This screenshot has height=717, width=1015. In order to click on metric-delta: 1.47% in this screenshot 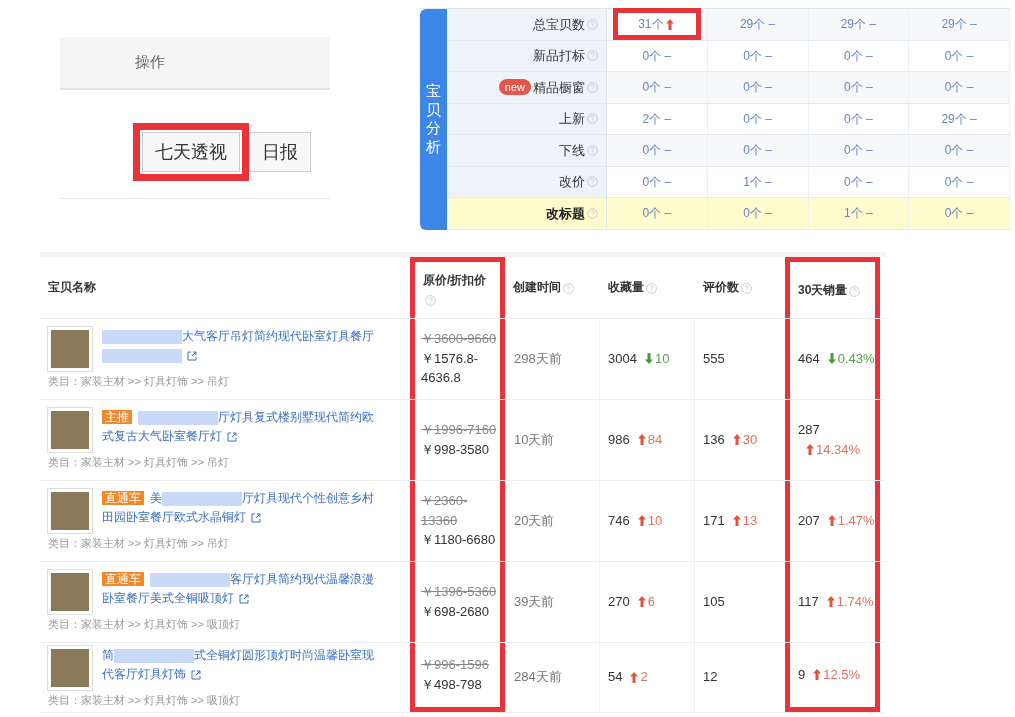, I will do `click(856, 520)`.